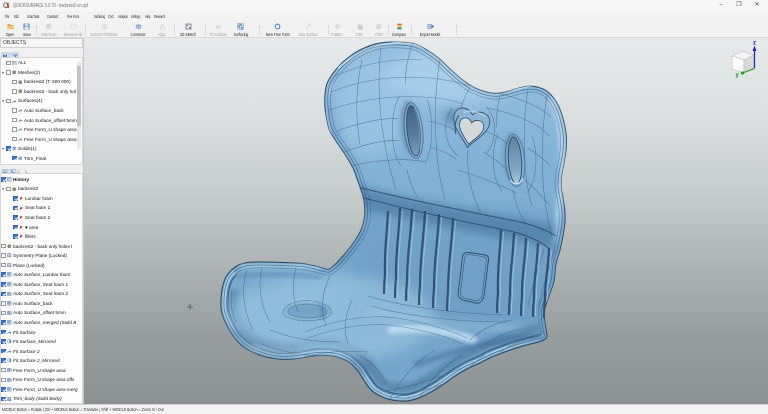 The image size is (768, 414). Describe the element at coordinates (754, 44) in the screenshot. I see `svg-text: z` at that location.